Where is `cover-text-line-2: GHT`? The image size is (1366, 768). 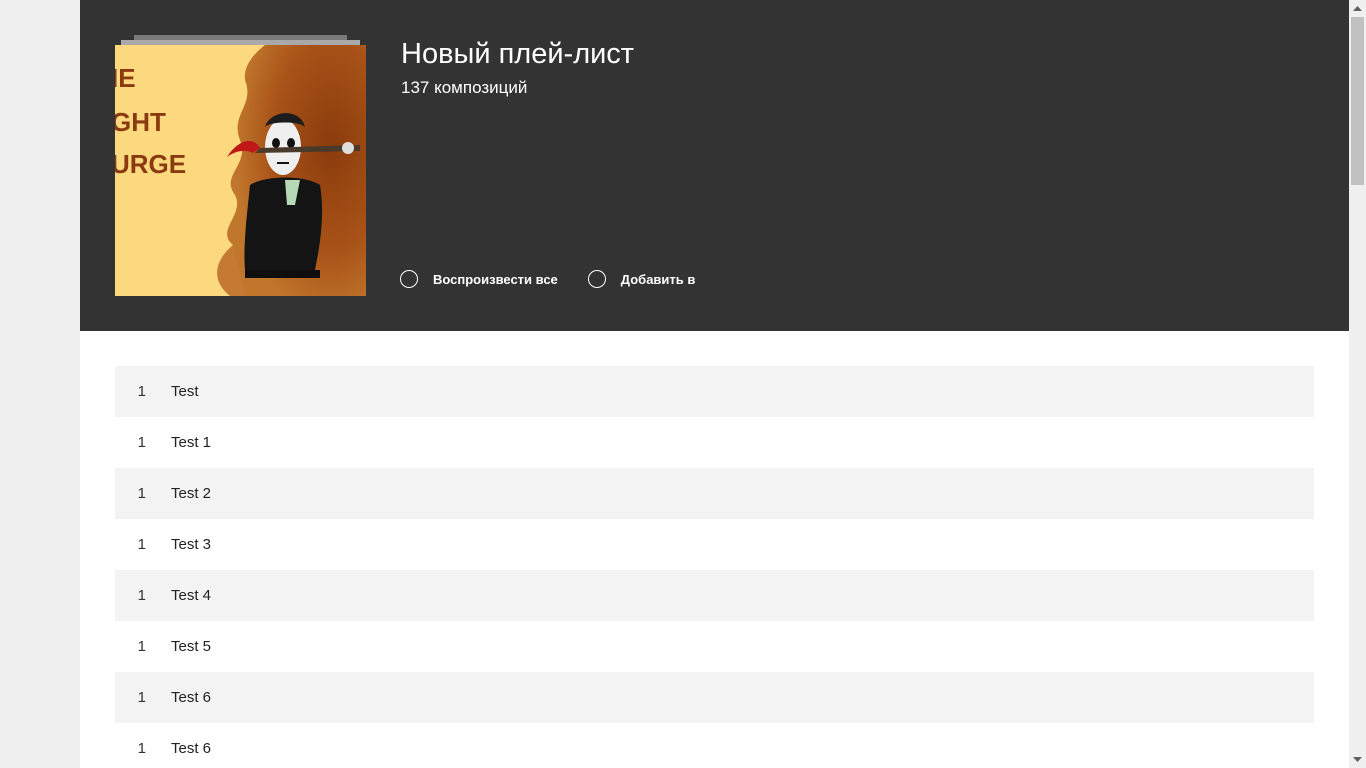
cover-text-line-2: GHT is located at coordinates (140, 122).